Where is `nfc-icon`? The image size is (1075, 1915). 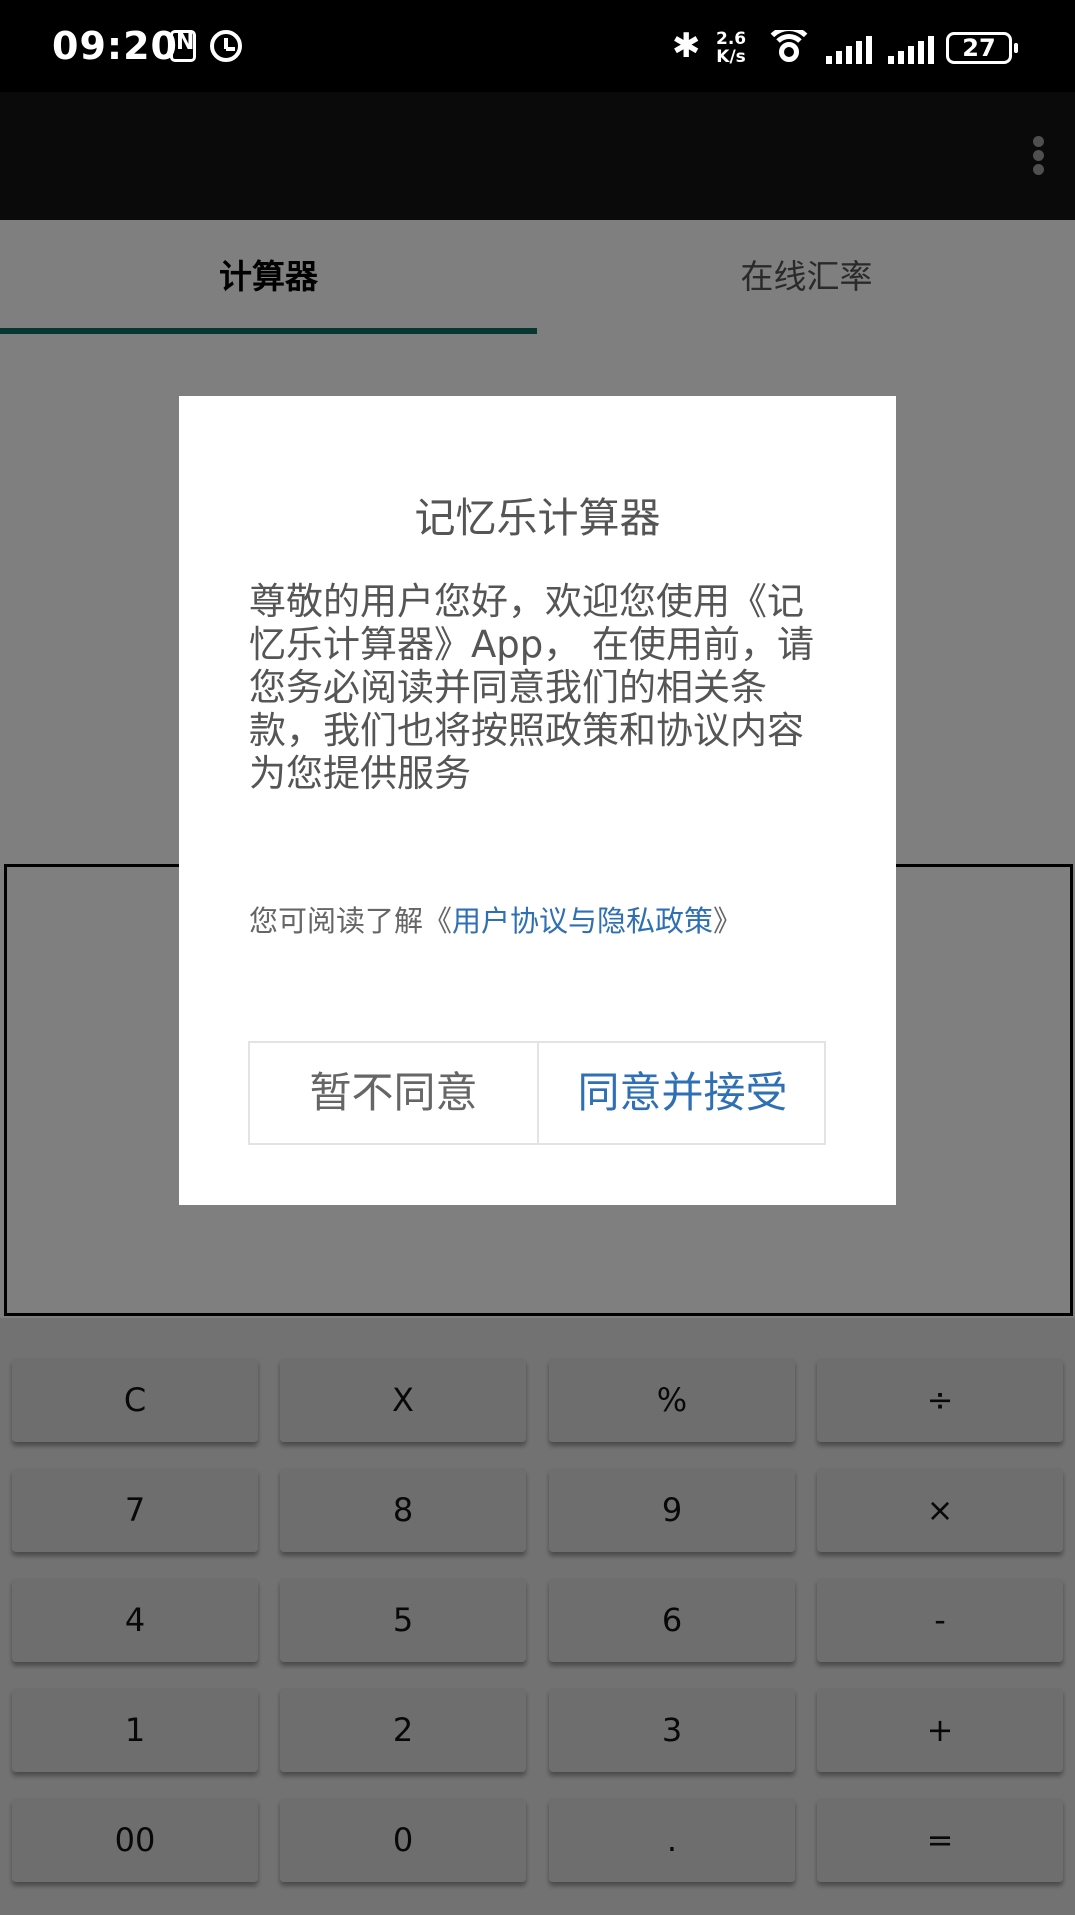
nfc-icon is located at coordinates (183, 46).